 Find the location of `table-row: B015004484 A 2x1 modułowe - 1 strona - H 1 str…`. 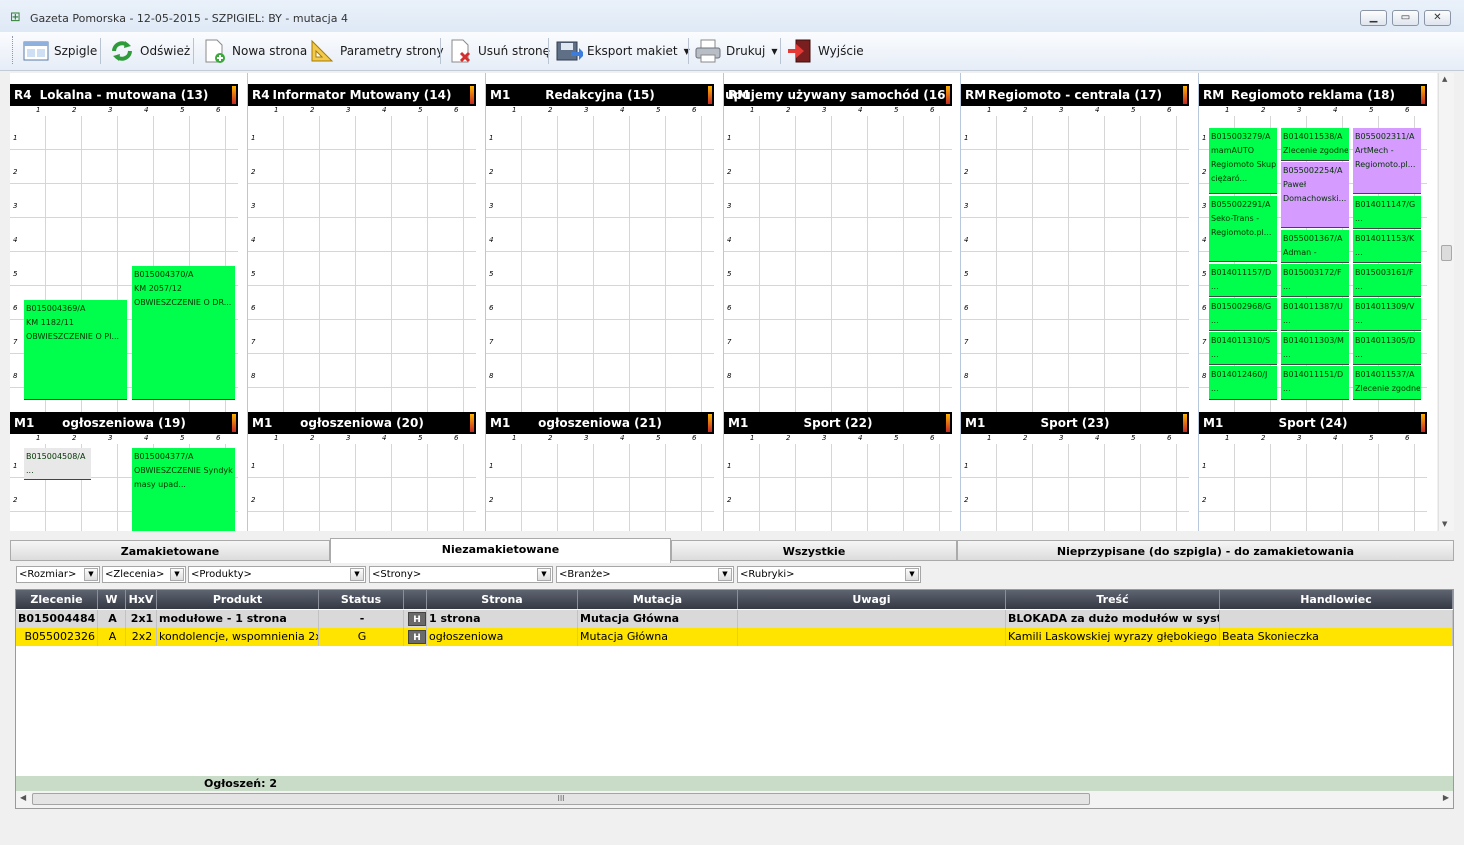

table-row: B015004484 A 2x1 modułowe - 1 strona - H 1 str… is located at coordinates (734, 619).